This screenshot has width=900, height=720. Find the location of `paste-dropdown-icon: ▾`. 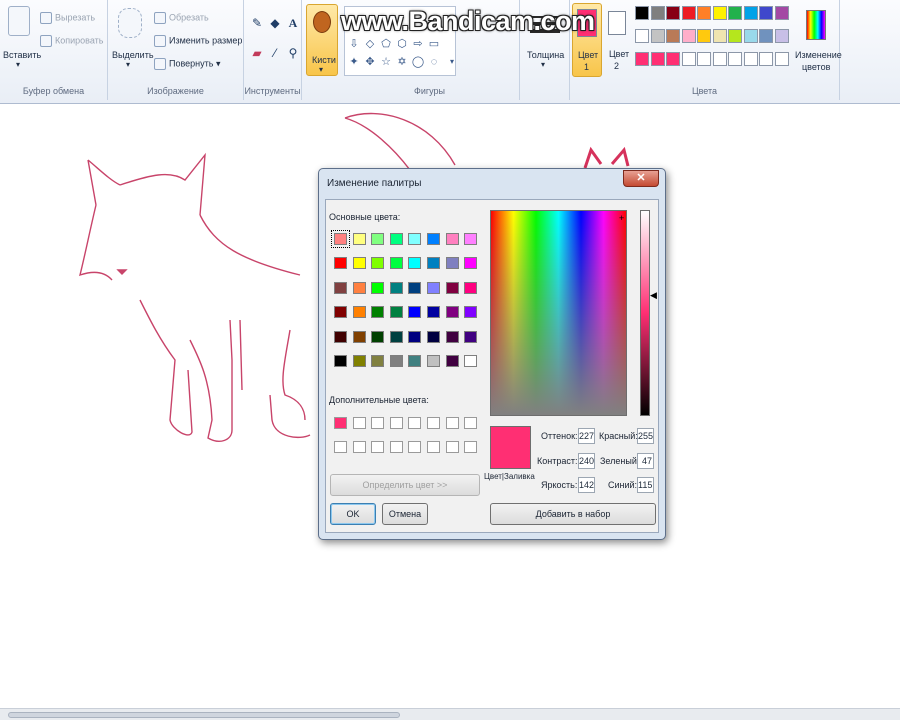

paste-dropdown-icon: ▾ is located at coordinates (18, 64).